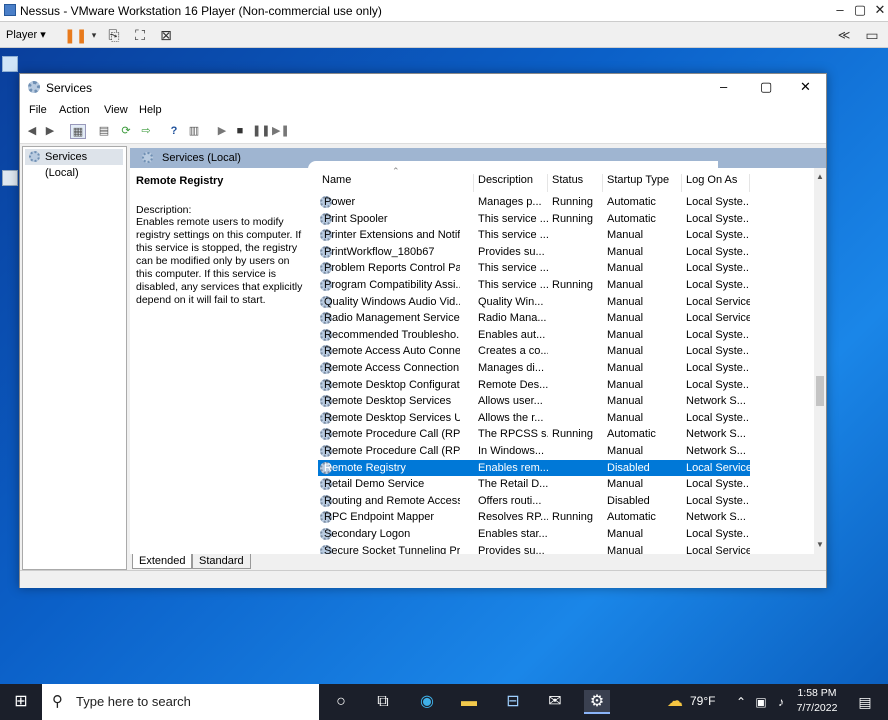 The image size is (888, 720). I want to click on unity-icon: ⊠, so click(166, 35).